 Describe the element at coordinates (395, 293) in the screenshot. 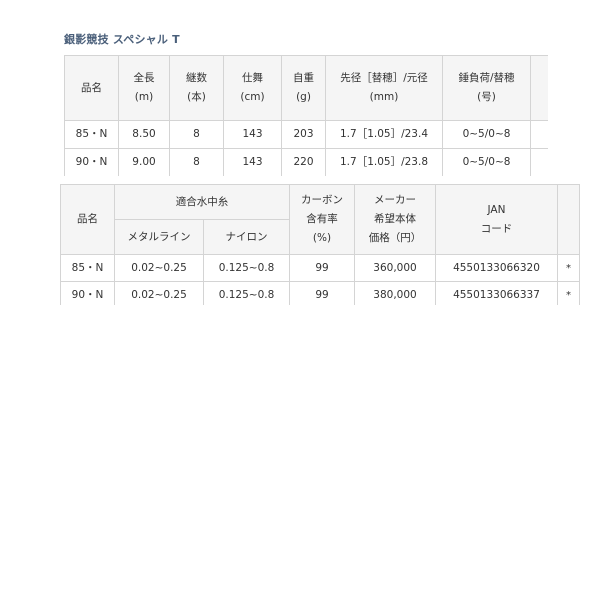

I see `cell-price: 380,000` at that location.